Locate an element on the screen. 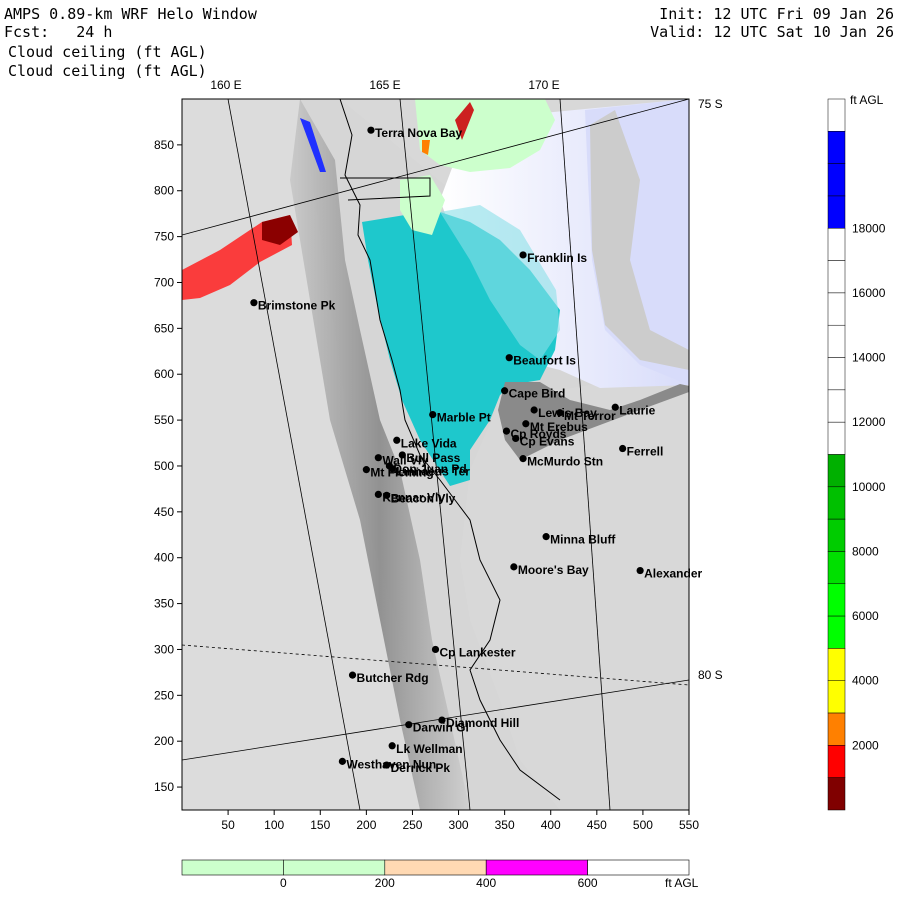  y-tick-label: 800 is located at coordinates (164, 191).